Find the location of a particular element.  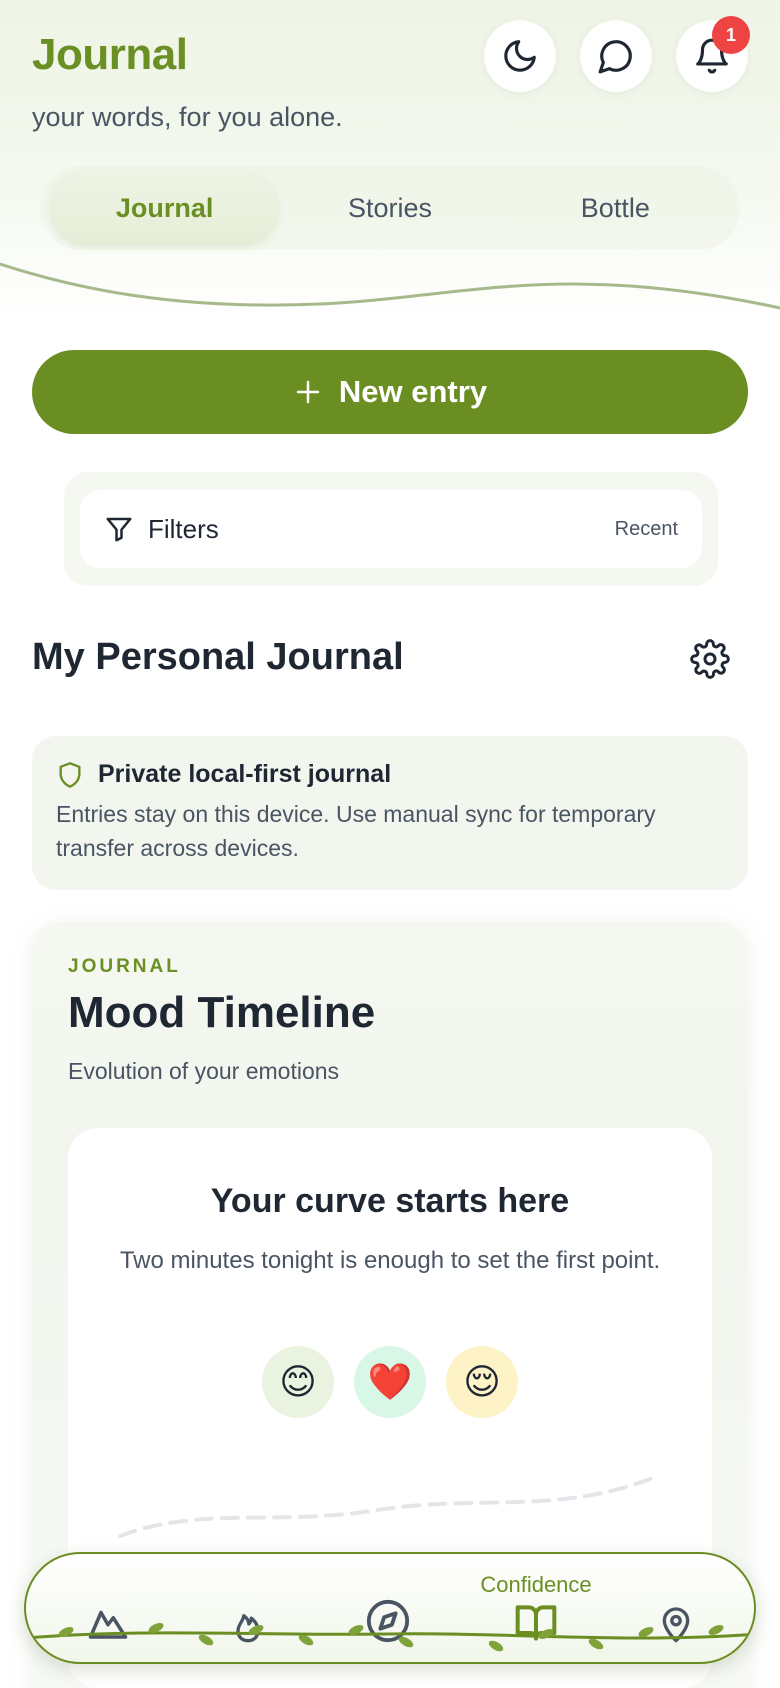

new-entry-button: New entry is located at coordinates (390, 392).